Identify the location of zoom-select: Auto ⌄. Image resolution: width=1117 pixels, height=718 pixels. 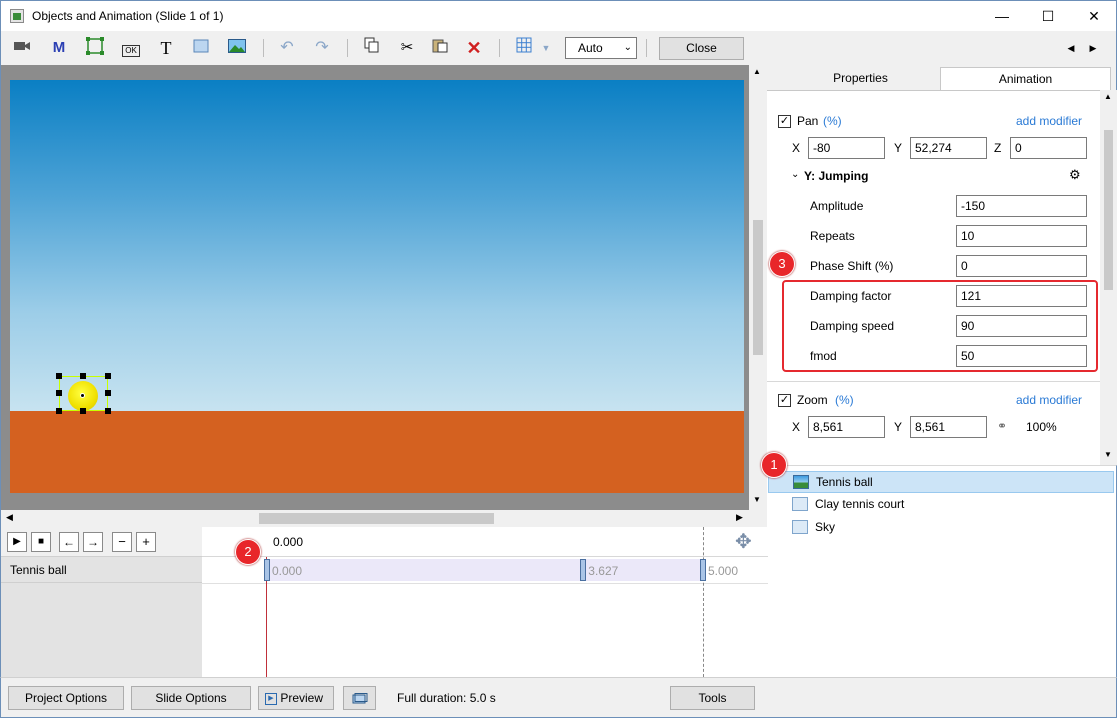
(601, 48).